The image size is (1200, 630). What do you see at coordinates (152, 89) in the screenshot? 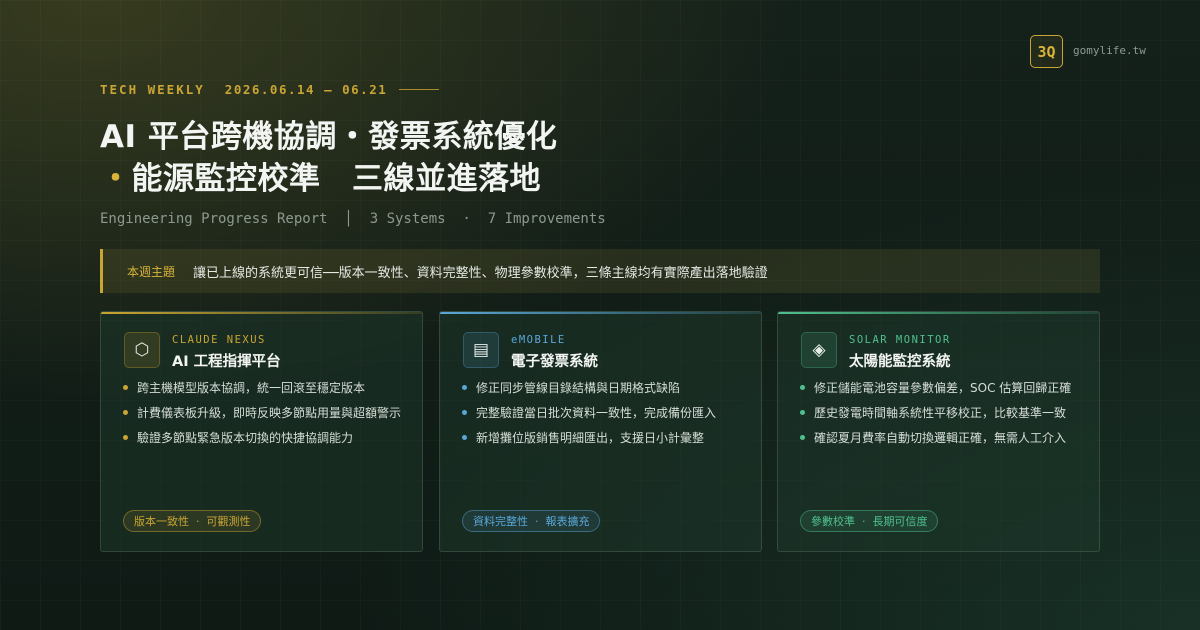
I see `eyebrow-label: TECH WEEKLY` at bounding box center [152, 89].